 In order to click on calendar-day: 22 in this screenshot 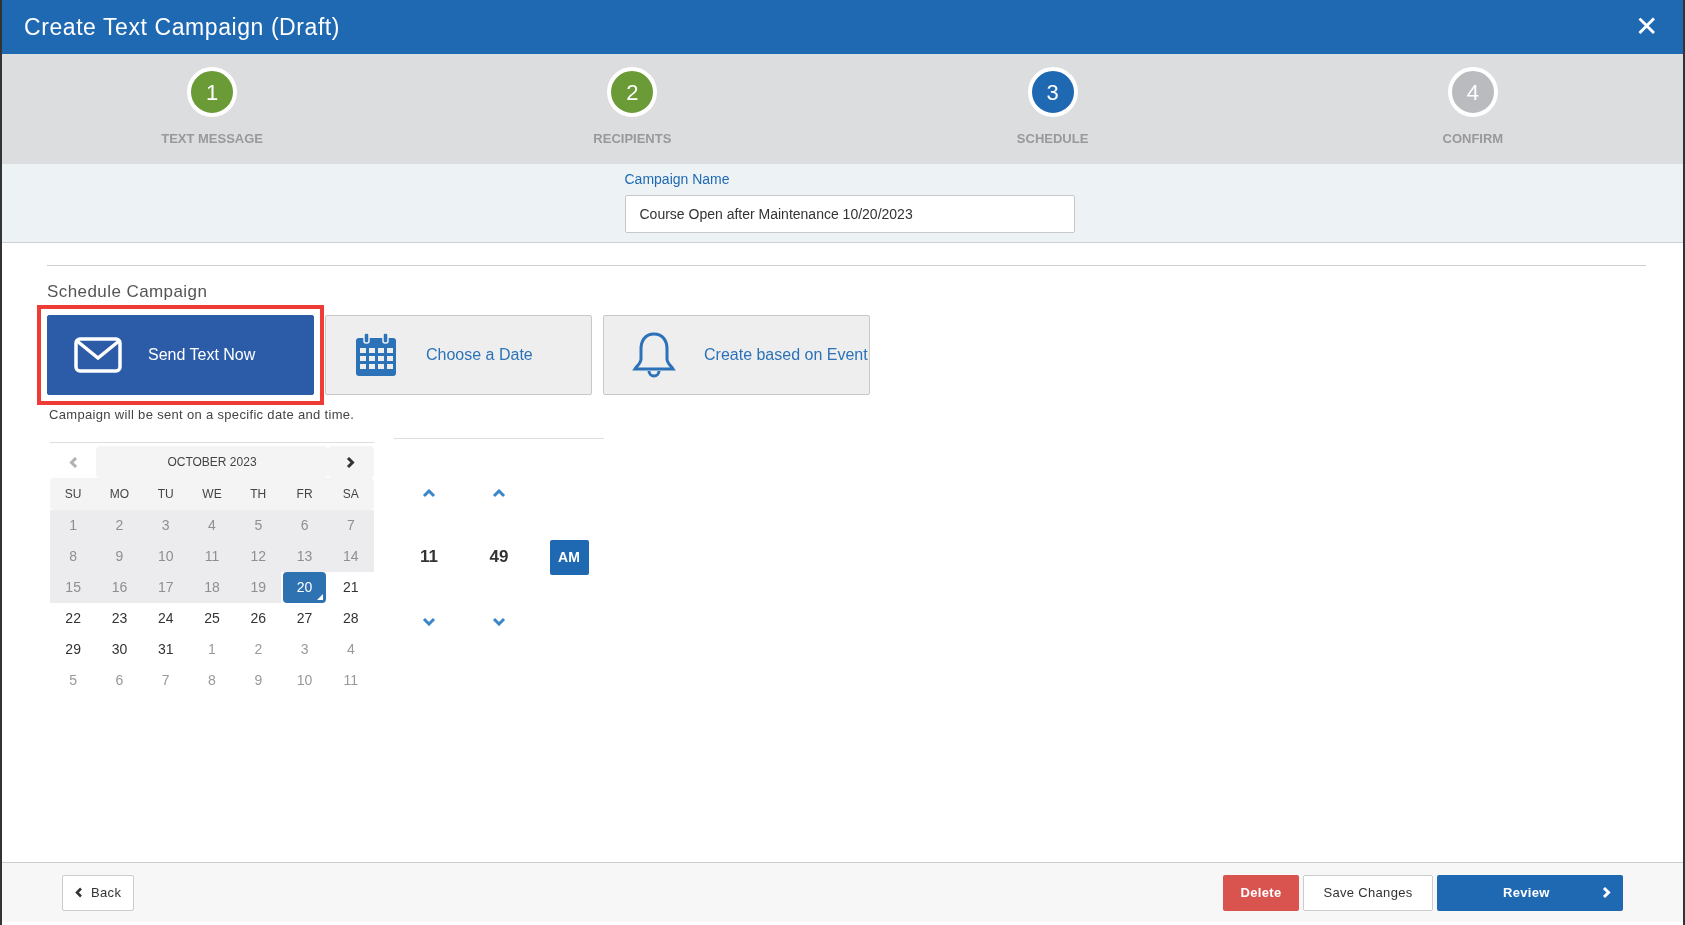, I will do `click(73, 618)`.